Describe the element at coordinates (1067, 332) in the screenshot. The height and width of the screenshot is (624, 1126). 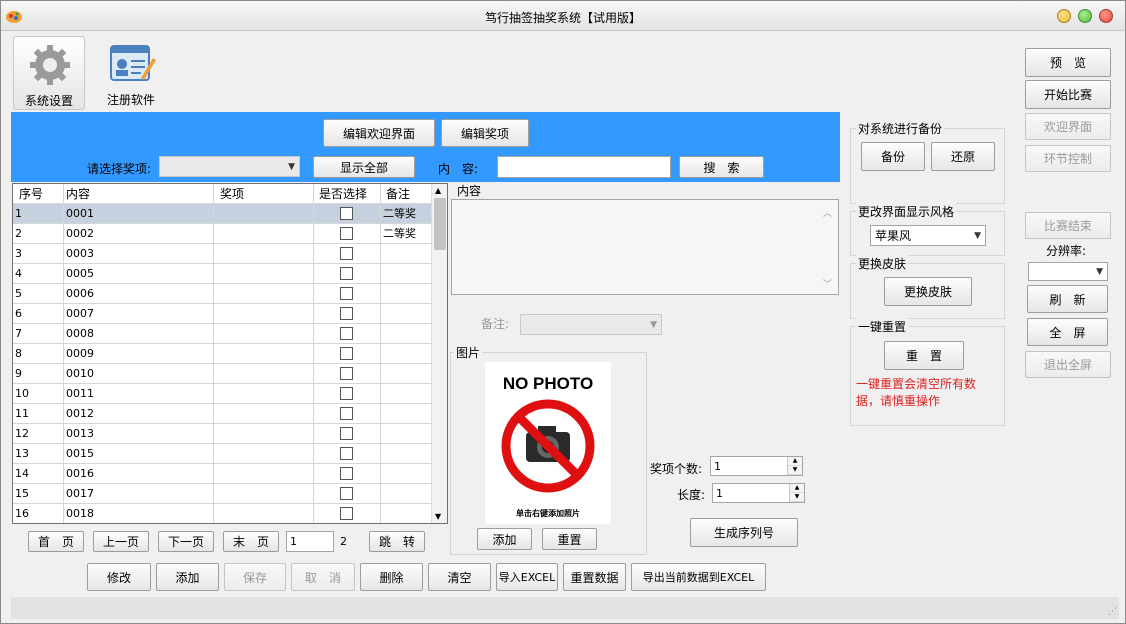
I see `fullscreen-button: 全 屏` at that location.